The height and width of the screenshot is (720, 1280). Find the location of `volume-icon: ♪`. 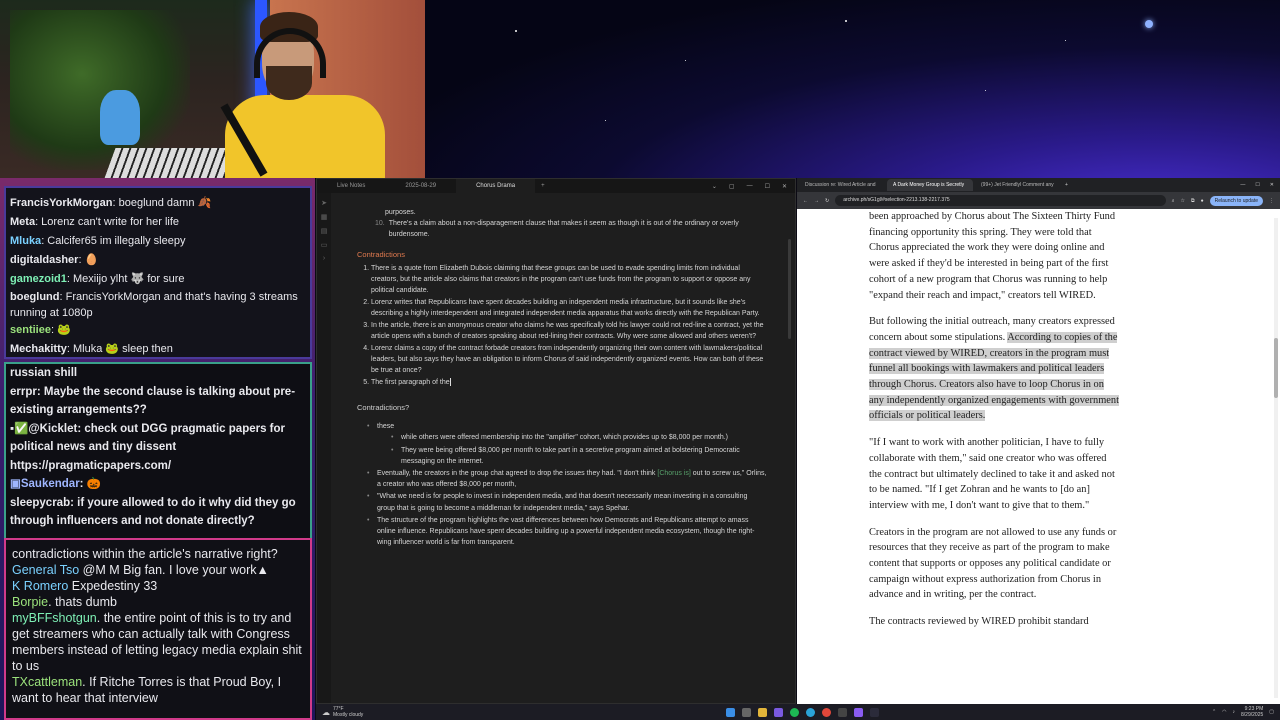

volume-icon: ♪ is located at coordinates (1234, 712).